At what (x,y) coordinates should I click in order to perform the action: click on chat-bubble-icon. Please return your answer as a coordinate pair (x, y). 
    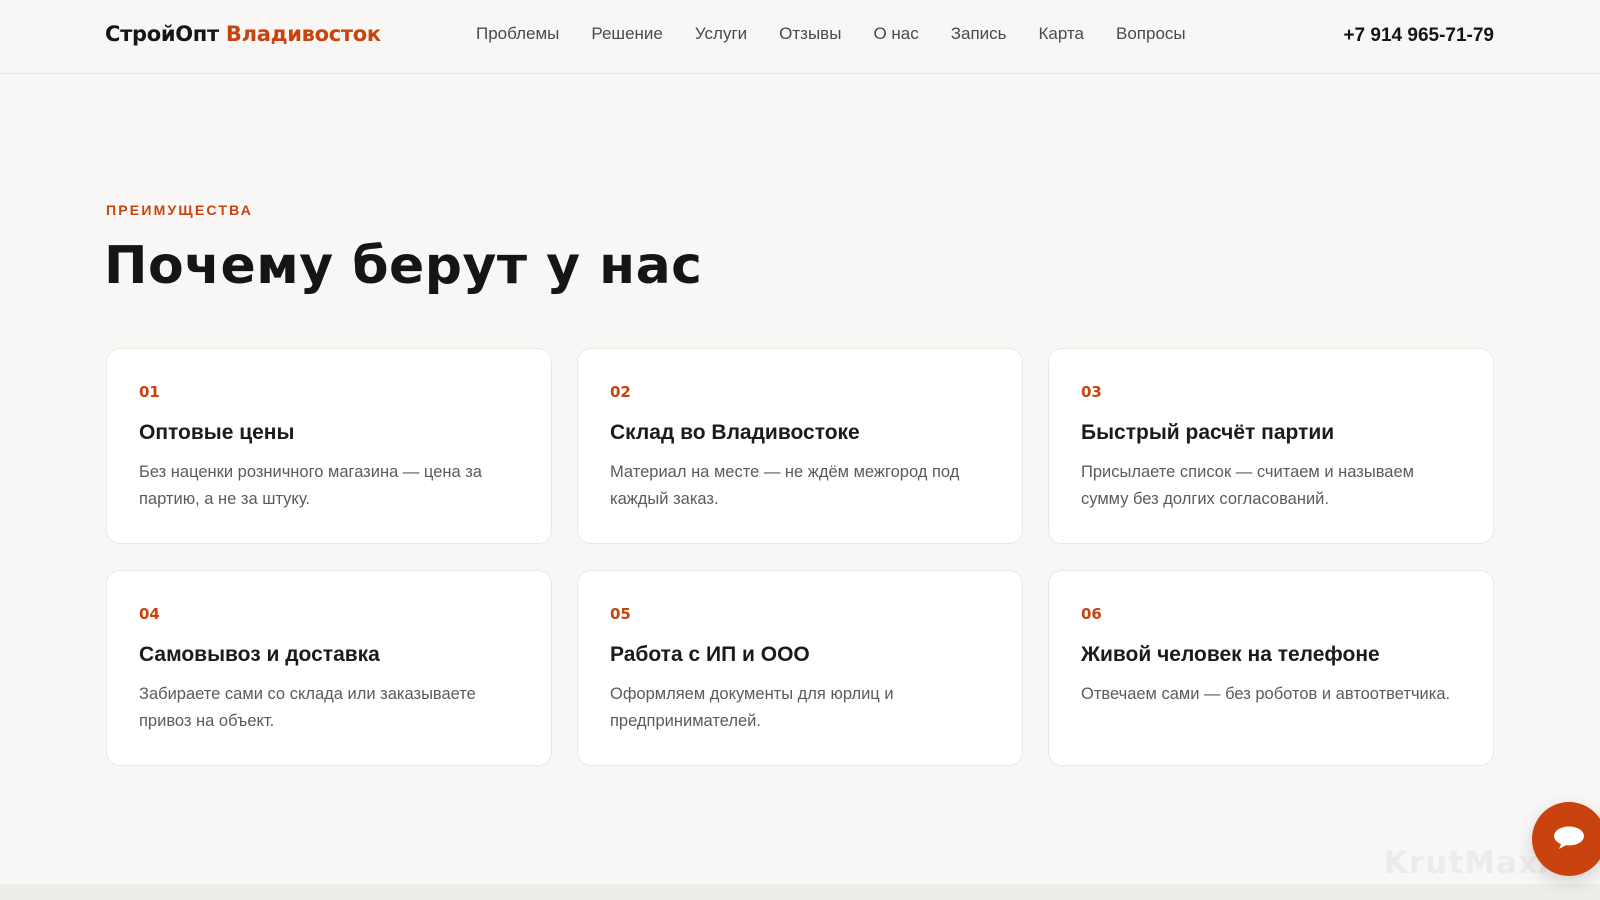
    Looking at the image, I should click on (1569, 837).